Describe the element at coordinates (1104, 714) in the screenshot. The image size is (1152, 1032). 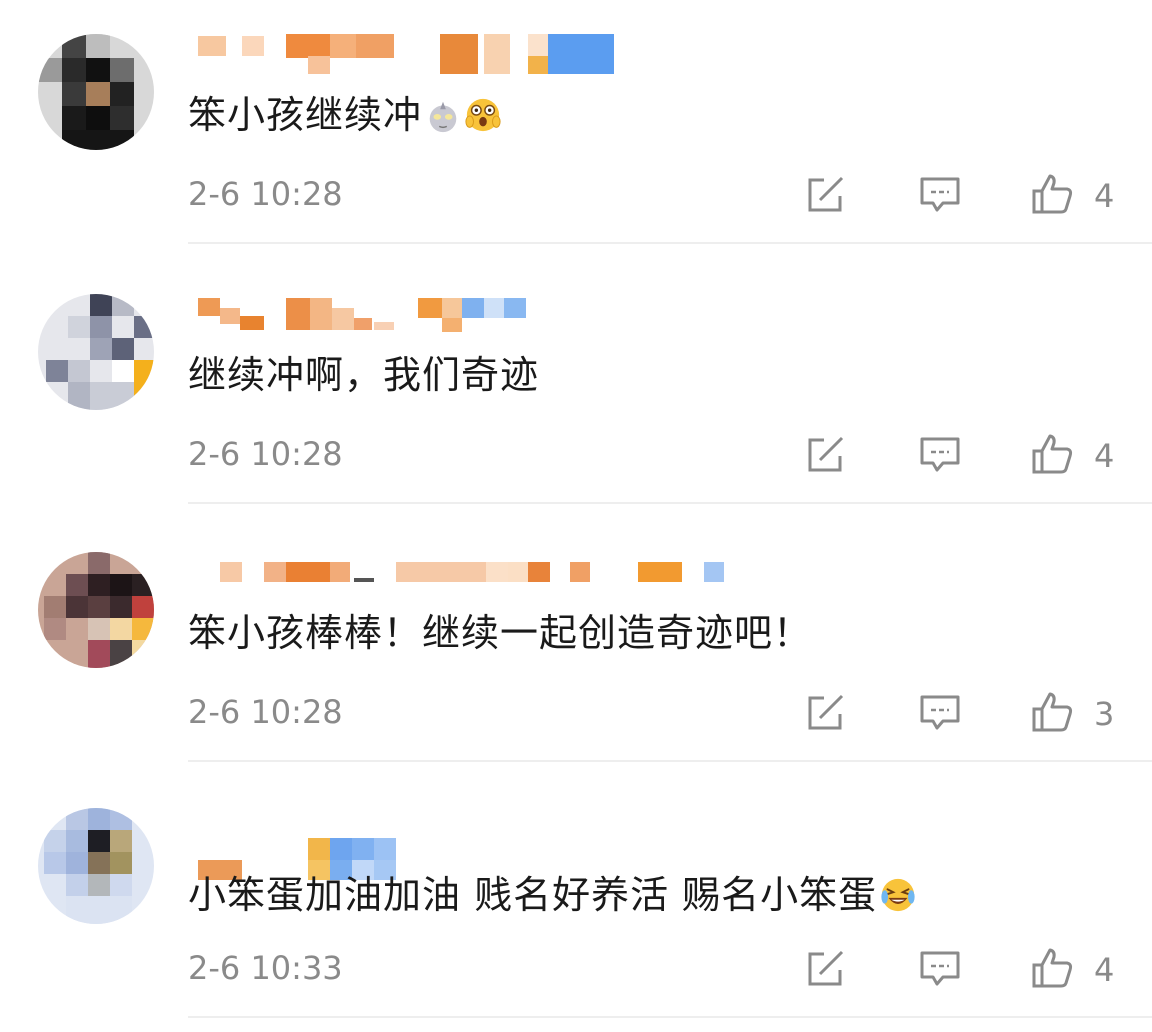
I see `like-count: 3` at that location.